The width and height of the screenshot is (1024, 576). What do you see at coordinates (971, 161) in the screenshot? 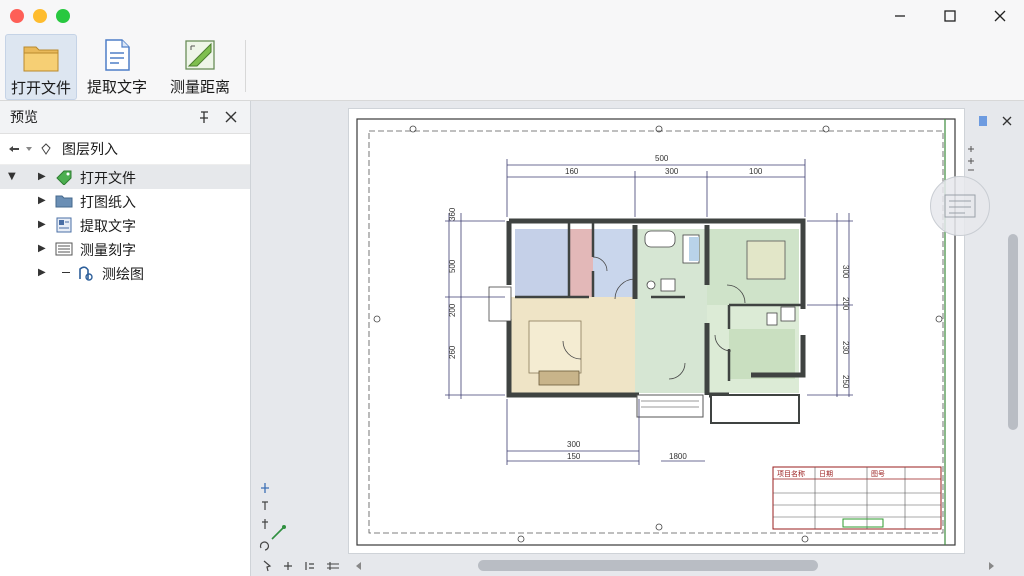
I see `zoom-tool-icon` at bounding box center [971, 161].